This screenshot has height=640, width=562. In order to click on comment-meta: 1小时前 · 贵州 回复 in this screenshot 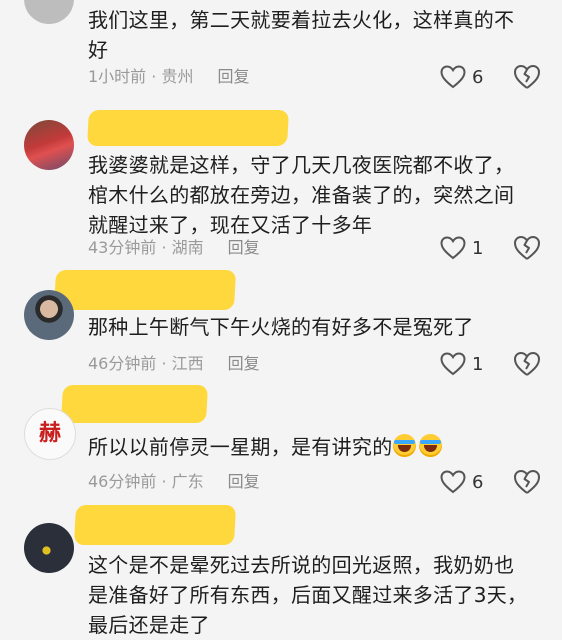, I will do `click(168, 77)`.